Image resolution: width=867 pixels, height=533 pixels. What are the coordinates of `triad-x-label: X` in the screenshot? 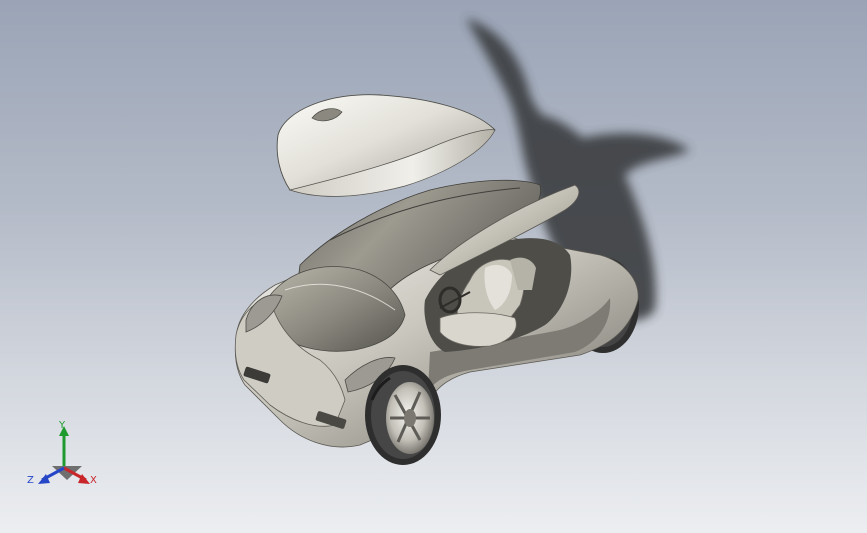 It's located at (93, 480).